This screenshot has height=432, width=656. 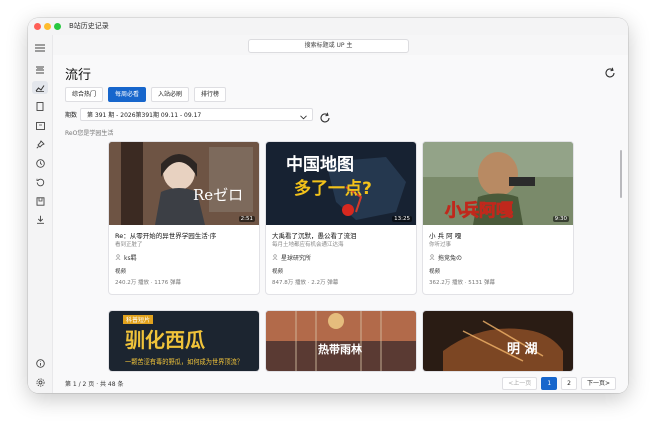 I want to click on close-window-button, so click(x=37, y=26).